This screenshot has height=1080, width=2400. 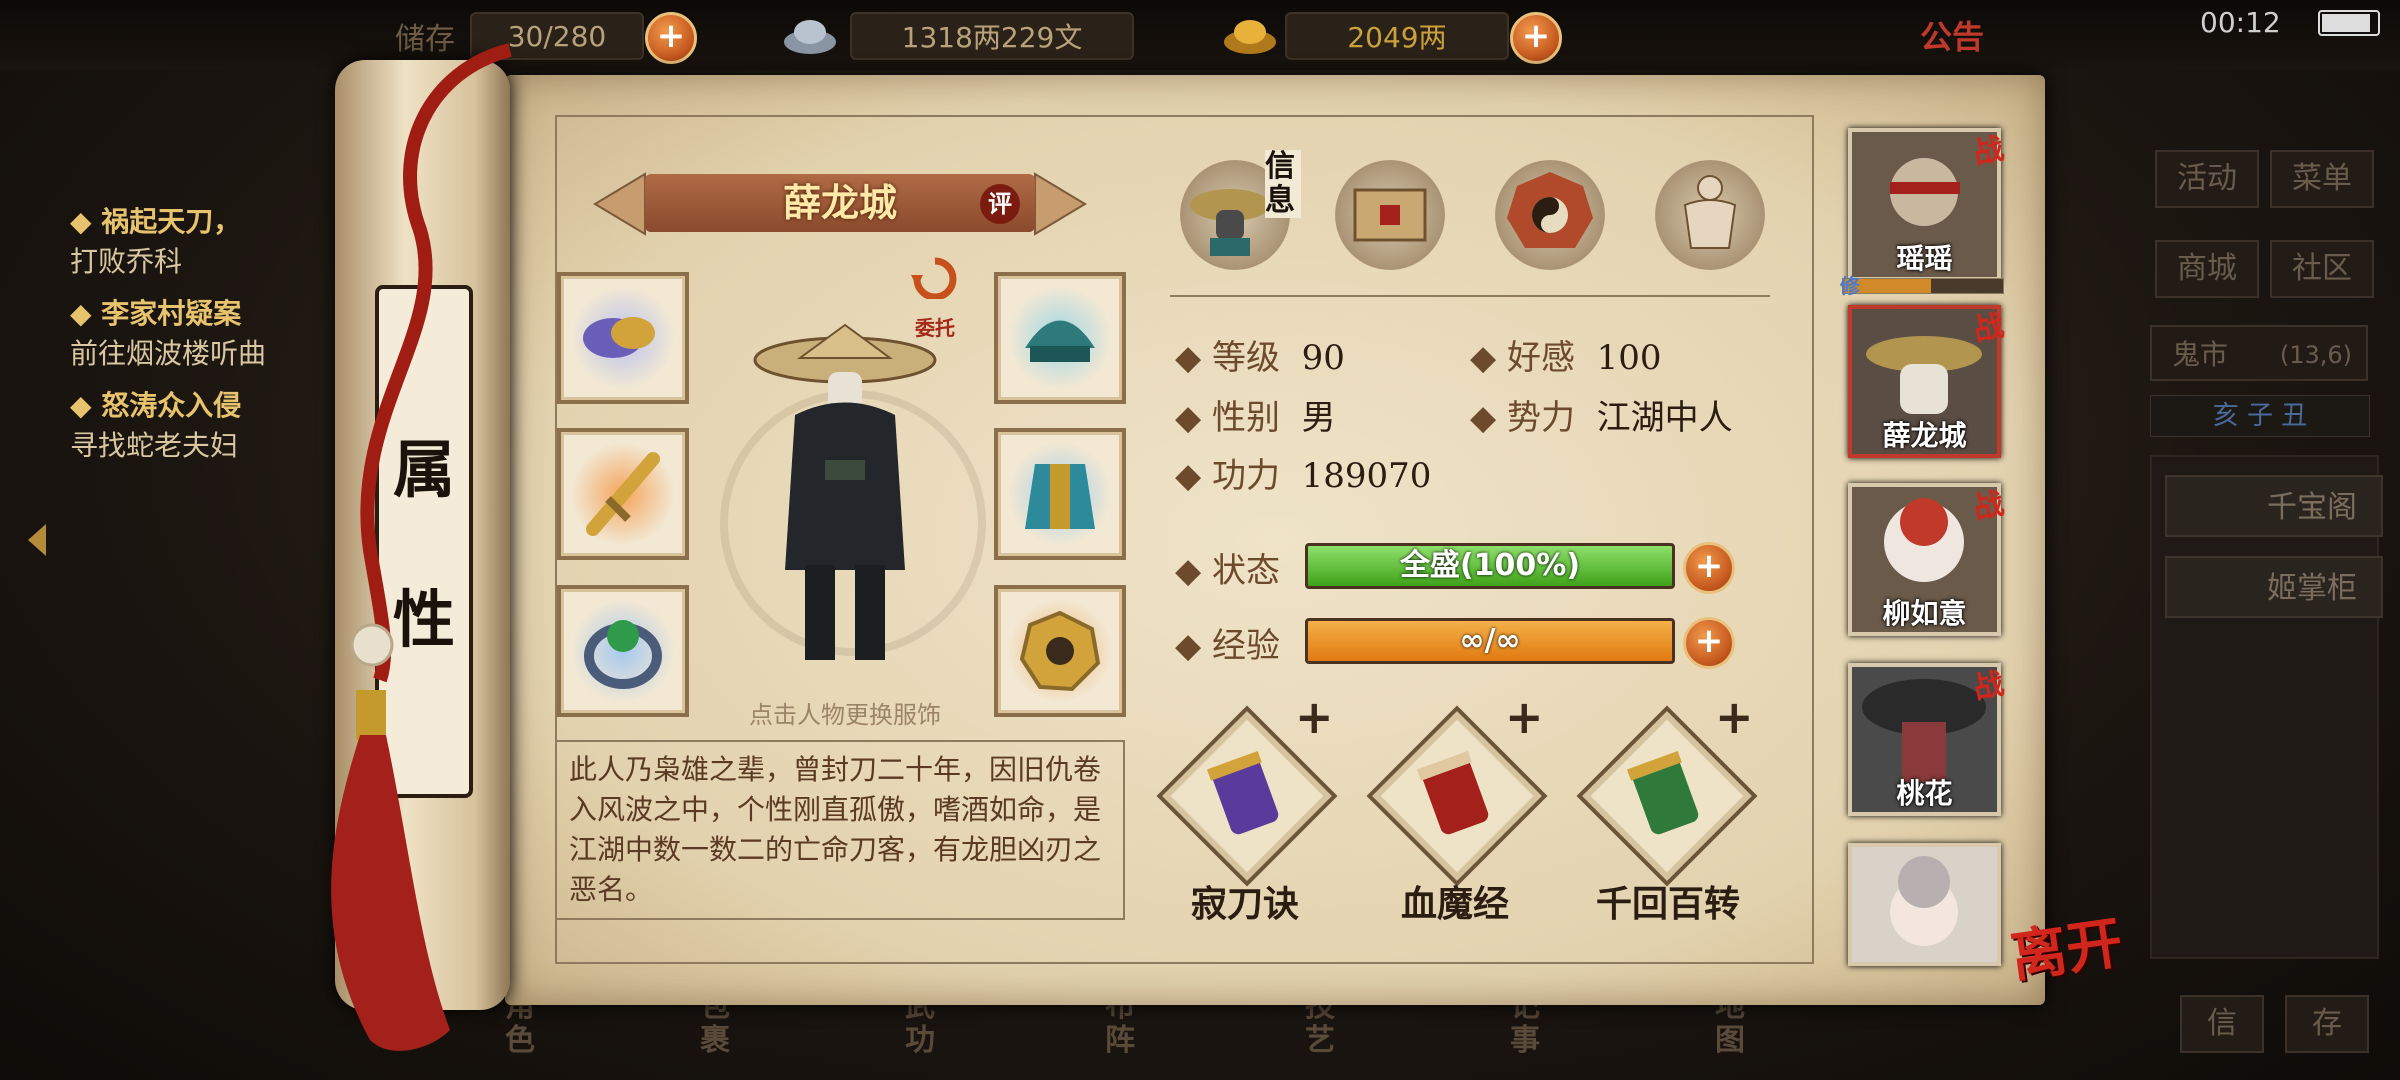 What do you see at coordinates (1250, 35) in the screenshot?
I see `gold-ingot-icon` at bounding box center [1250, 35].